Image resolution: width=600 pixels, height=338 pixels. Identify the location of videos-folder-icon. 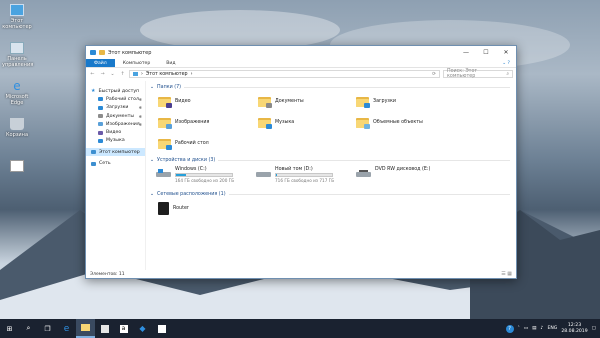
(165, 102).